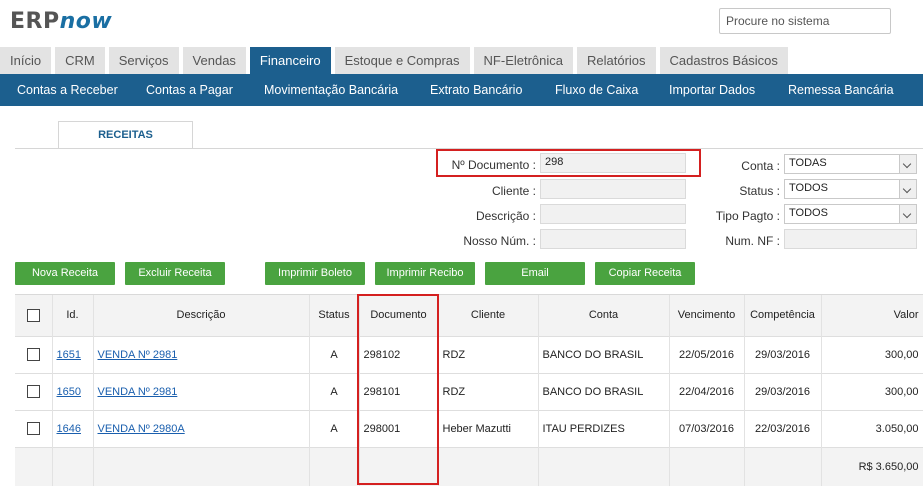  I want to click on id-link: 1651, so click(69, 355).